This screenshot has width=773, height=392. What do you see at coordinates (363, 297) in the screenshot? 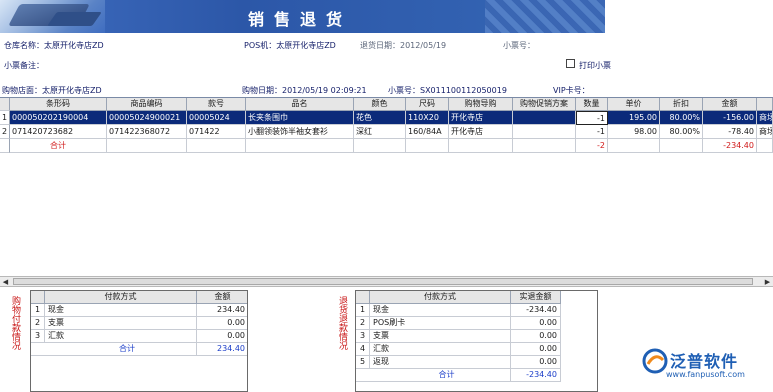
I see `row-number-header` at bounding box center [363, 297].